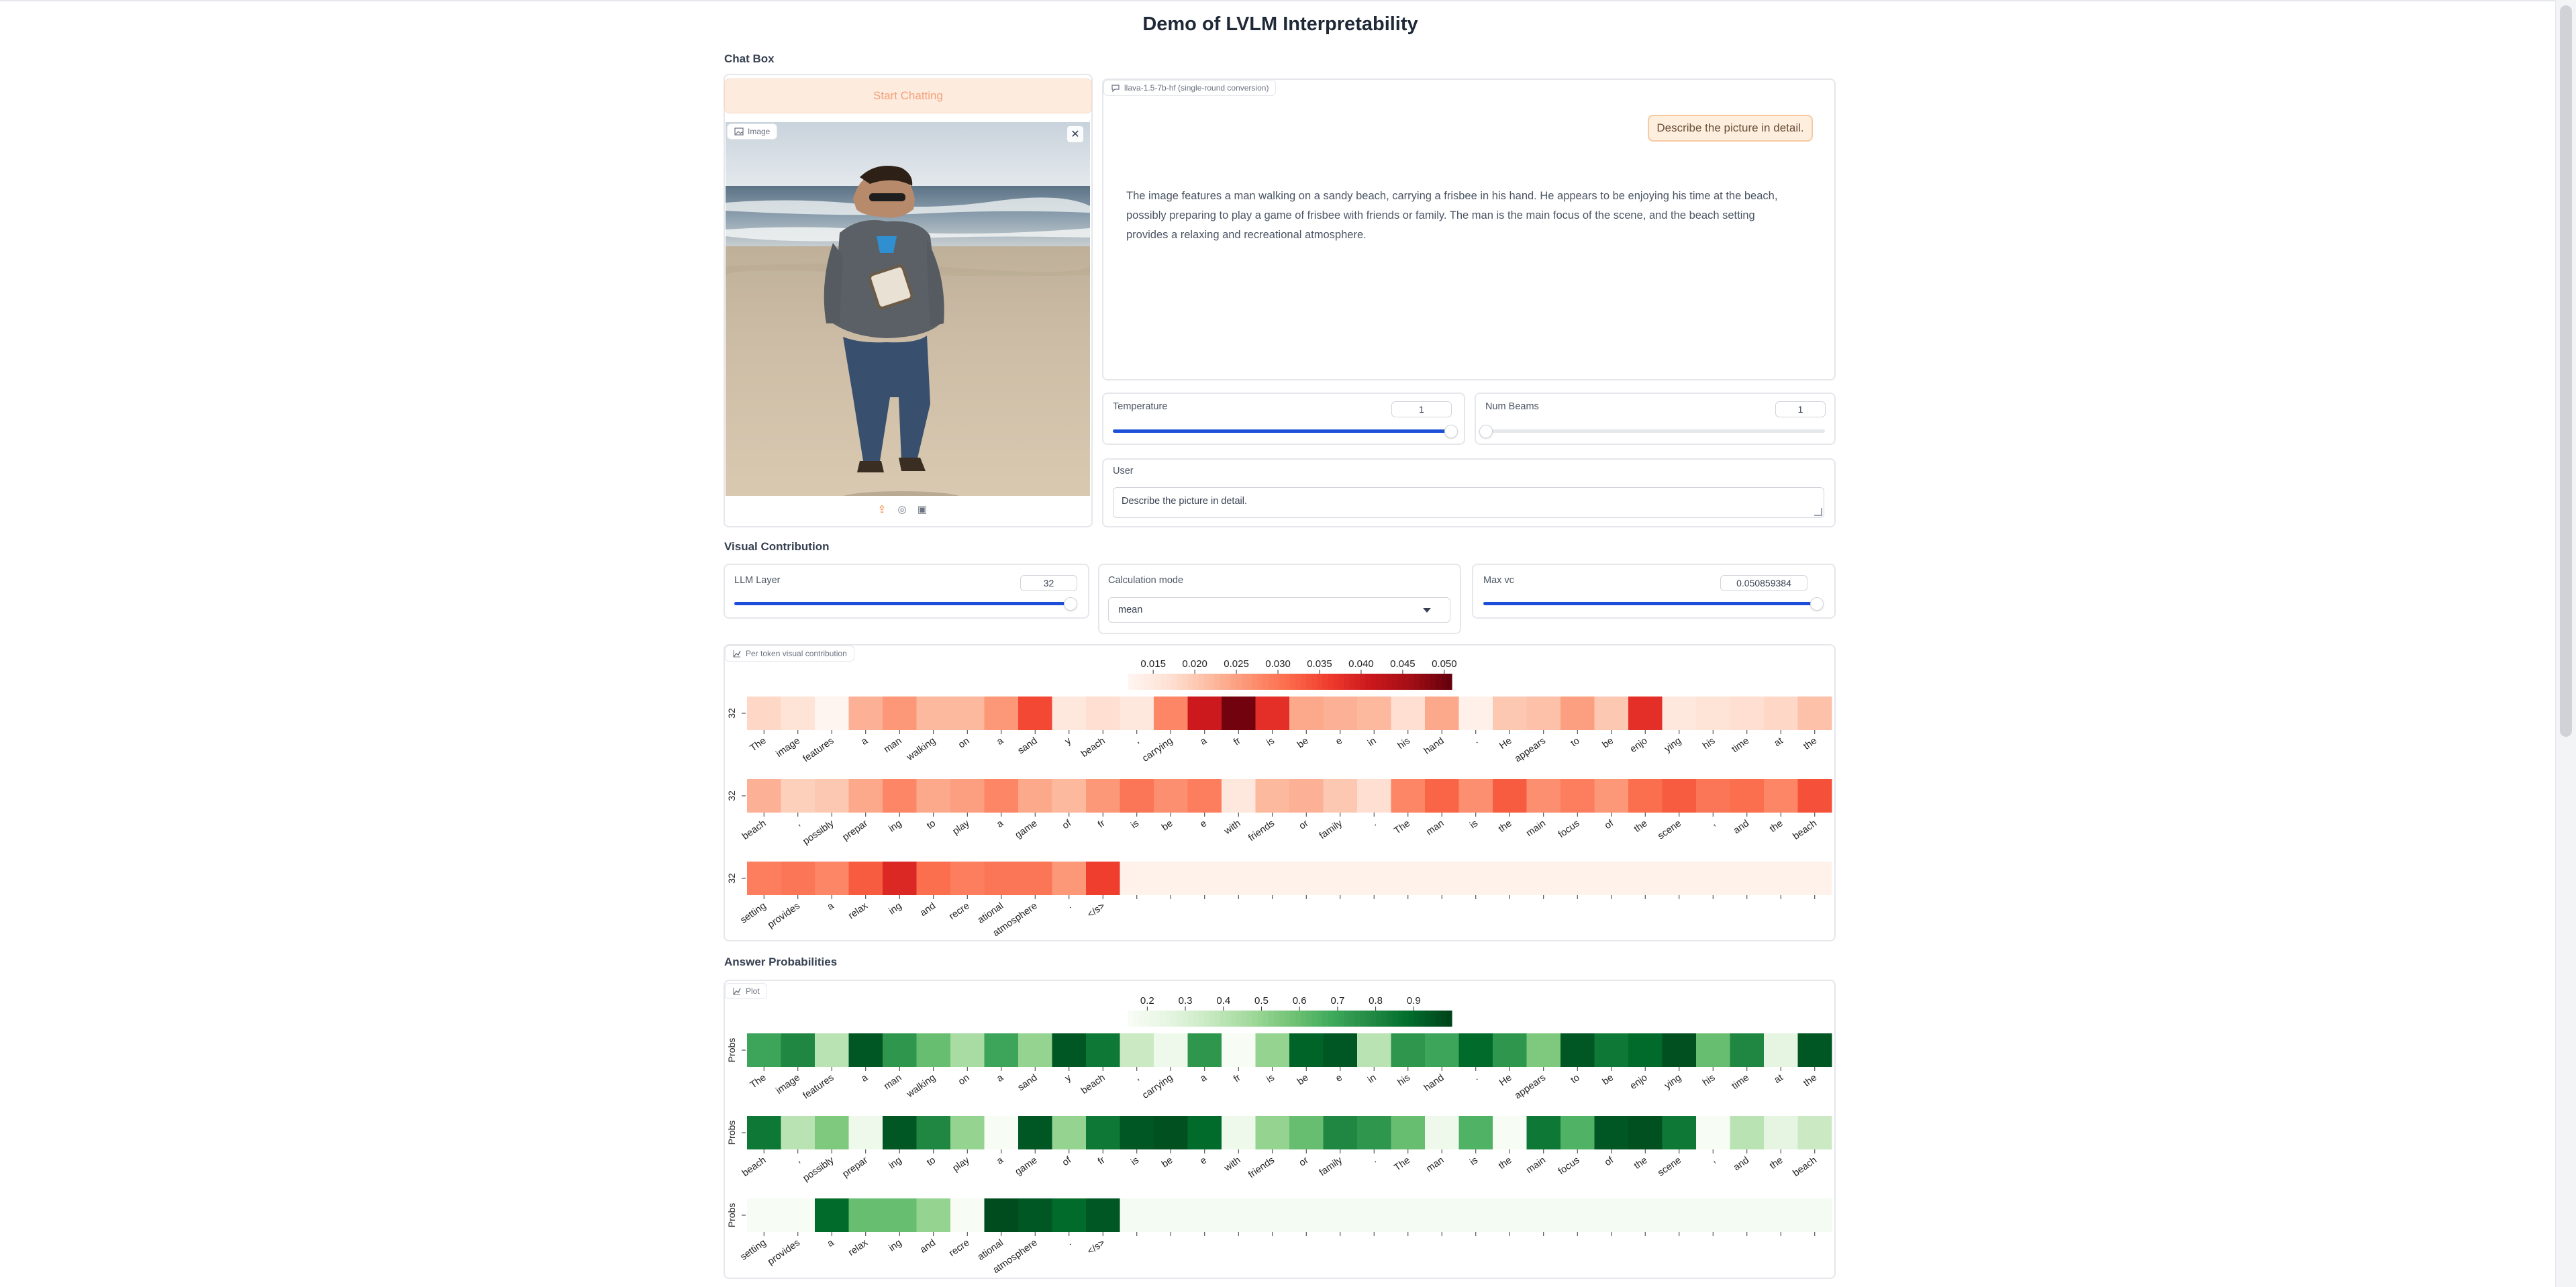 Image resolution: width=2576 pixels, height=1287 pixels. I want to click on token-label: e, so click(1339, 1078).